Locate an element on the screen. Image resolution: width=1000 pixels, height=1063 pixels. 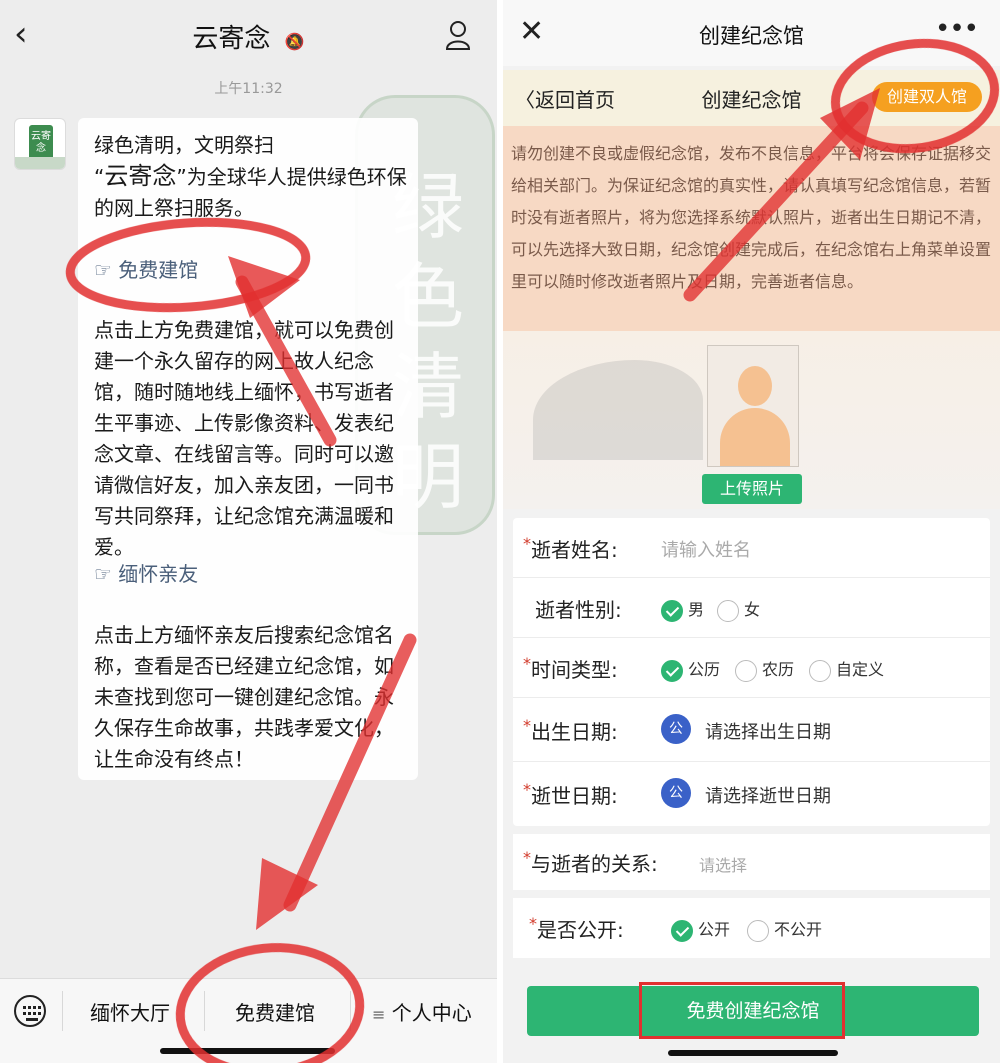
account-avatar: 云寄念 is located at coordinates (40, 144).